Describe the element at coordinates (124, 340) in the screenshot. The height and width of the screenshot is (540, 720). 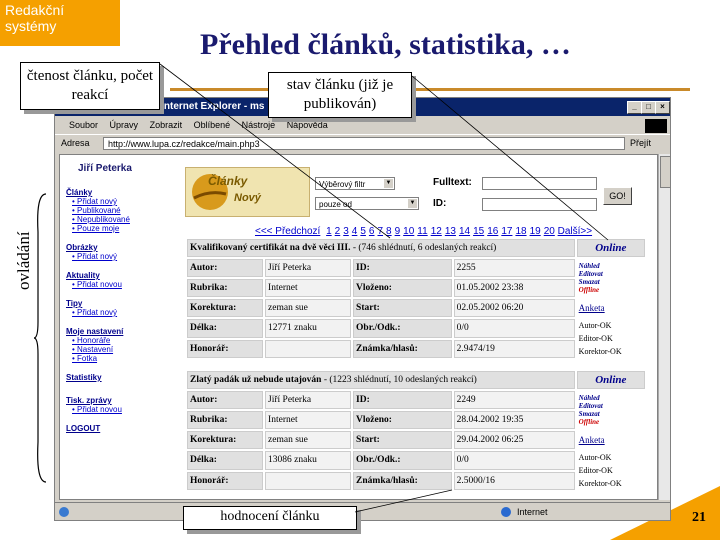
I see `sidebar-item-fees: • Honoráře` at that location.